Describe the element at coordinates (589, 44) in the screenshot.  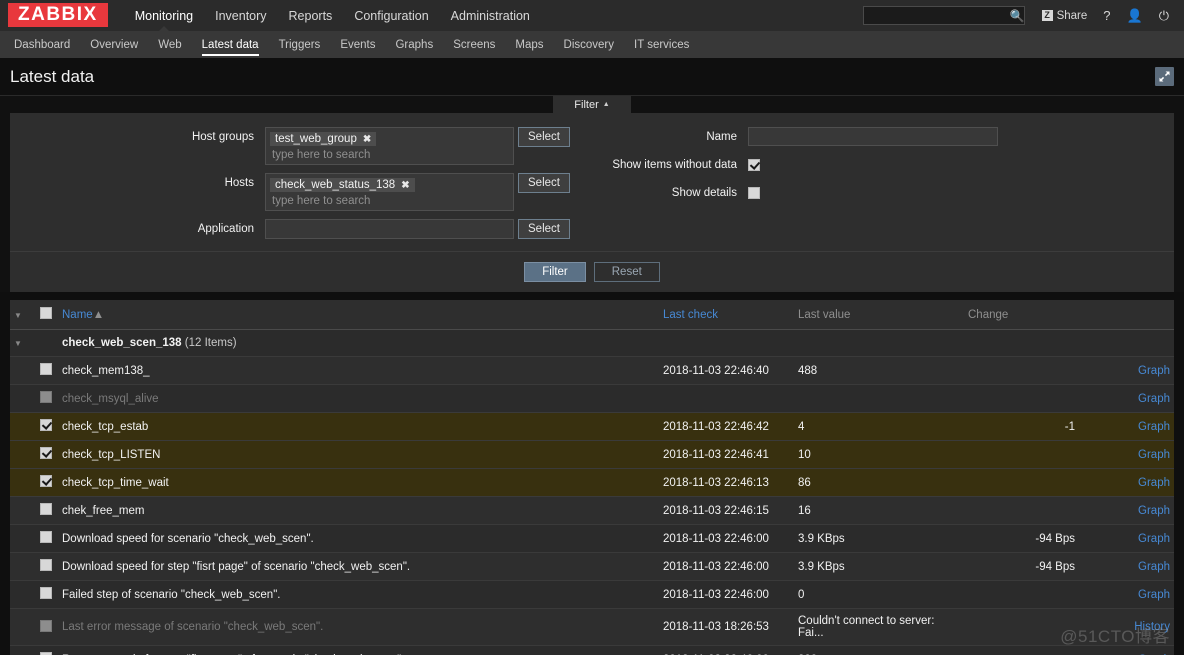
I see `subnav-item-discovery: Discovery` at that location.